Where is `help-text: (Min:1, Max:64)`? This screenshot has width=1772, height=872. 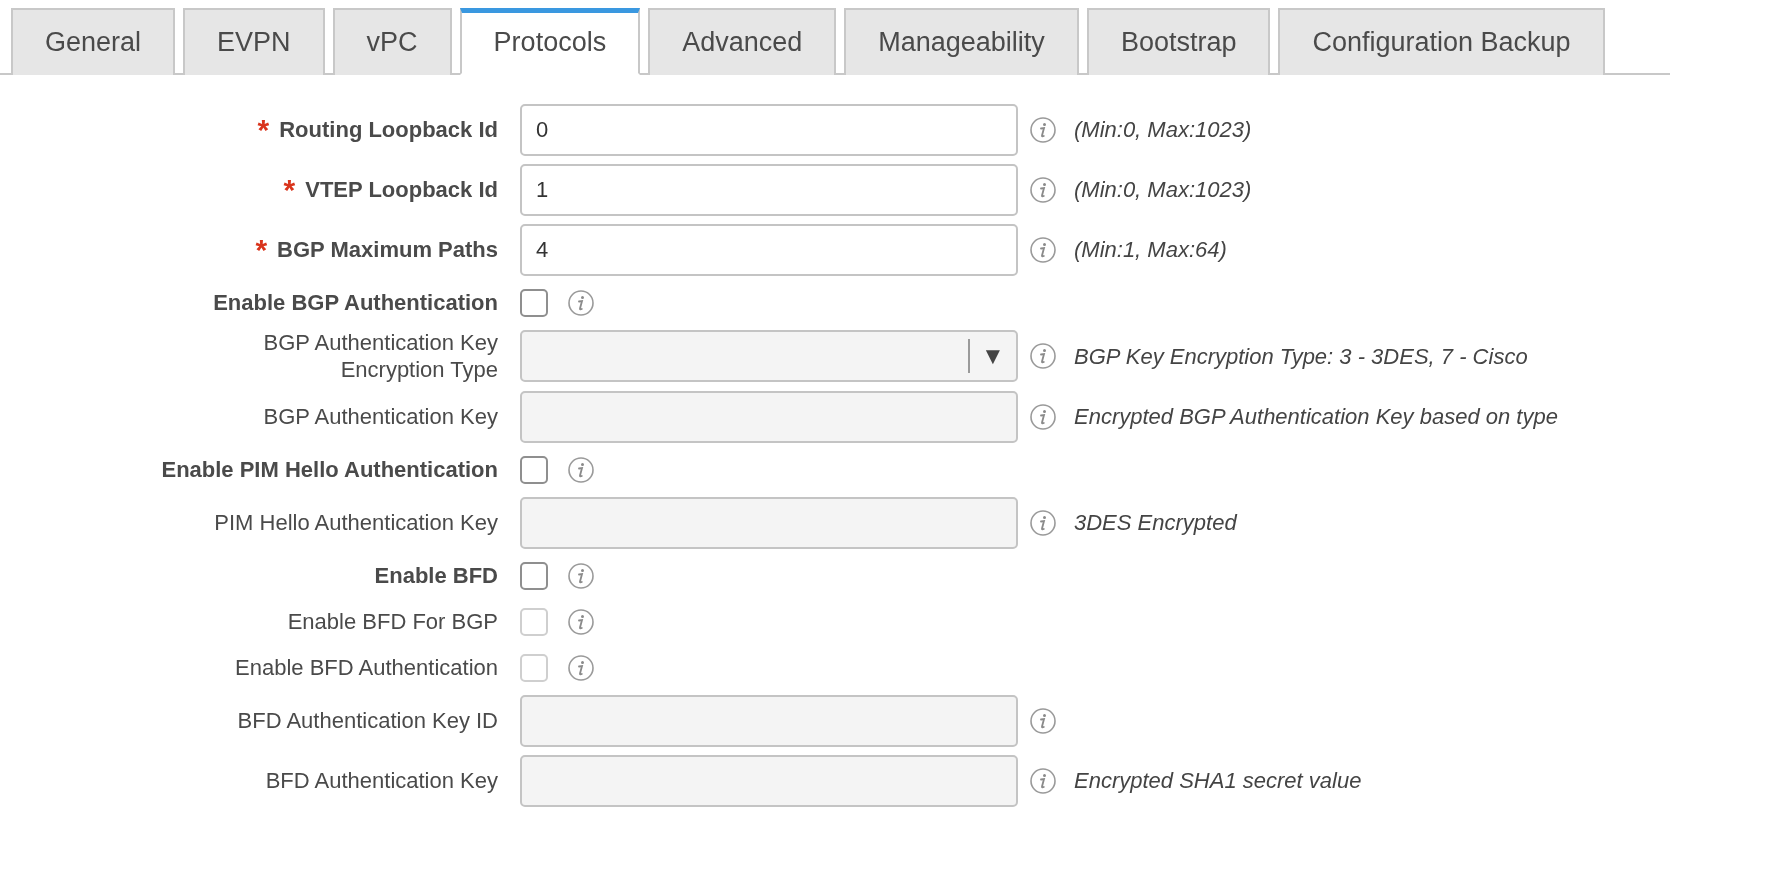
help-text: (Min:1, Max:64) is located at coordinates (1150, 250).